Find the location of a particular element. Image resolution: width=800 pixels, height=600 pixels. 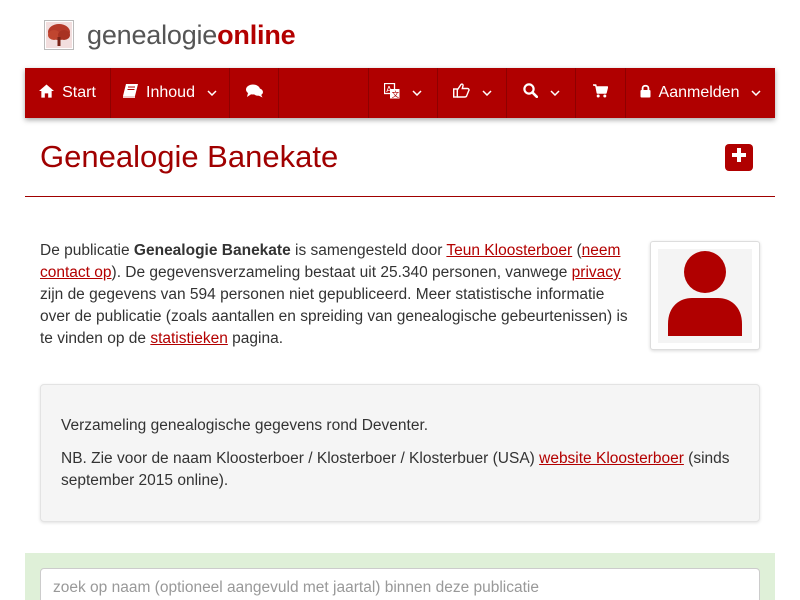

brand-name: genealogieonline is located at coordinates (191, 35).